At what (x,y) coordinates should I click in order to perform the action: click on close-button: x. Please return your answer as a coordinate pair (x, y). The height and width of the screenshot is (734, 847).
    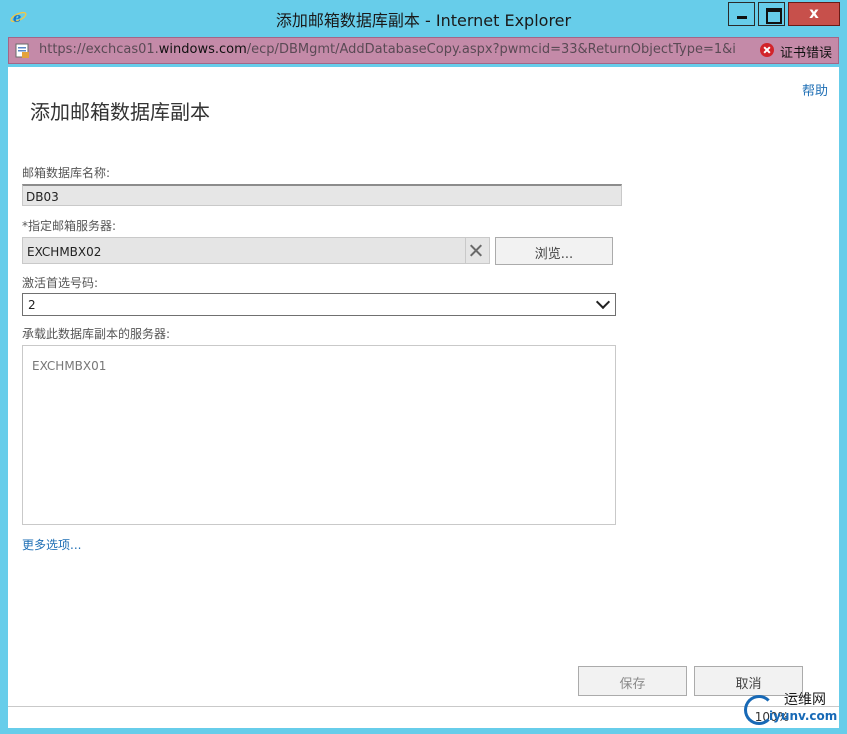
    Looking at the image, I should click on (814, 14).